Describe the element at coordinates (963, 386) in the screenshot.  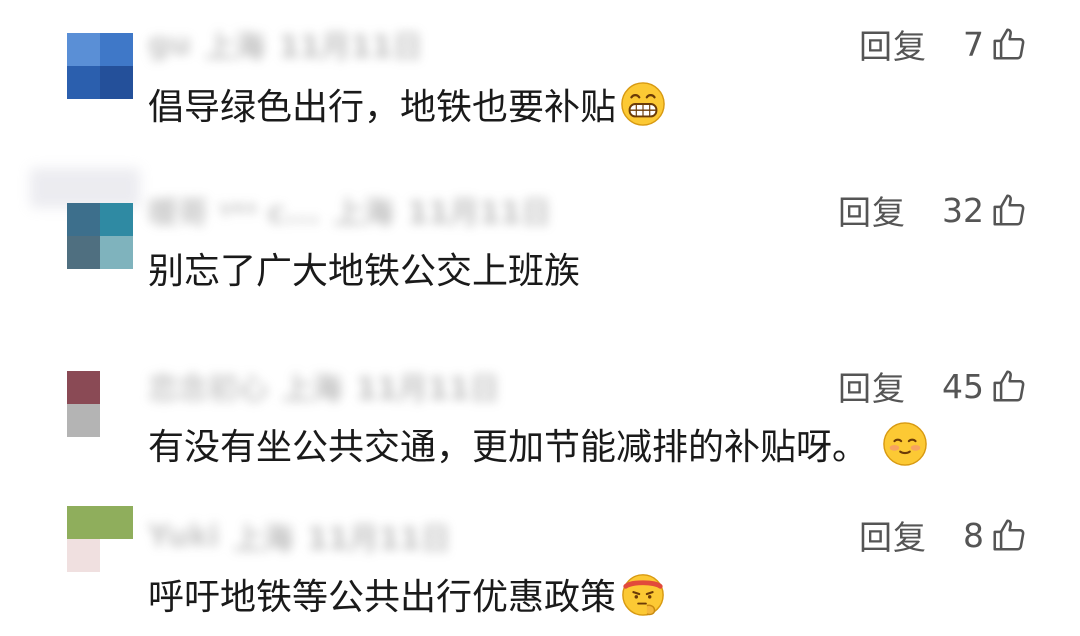
I see `like-count: 45` at that location.